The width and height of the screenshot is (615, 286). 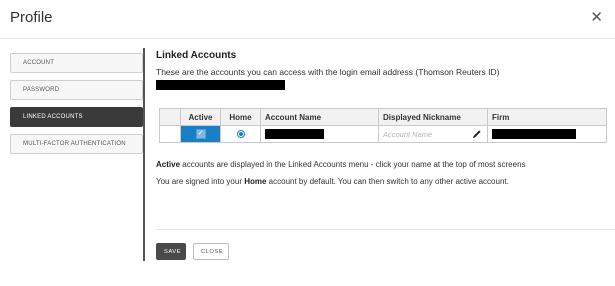 What do you see at coordinates (596, 18) in the screenshot?
I see `close-icon: ✕` at bounding box center [596, 18].